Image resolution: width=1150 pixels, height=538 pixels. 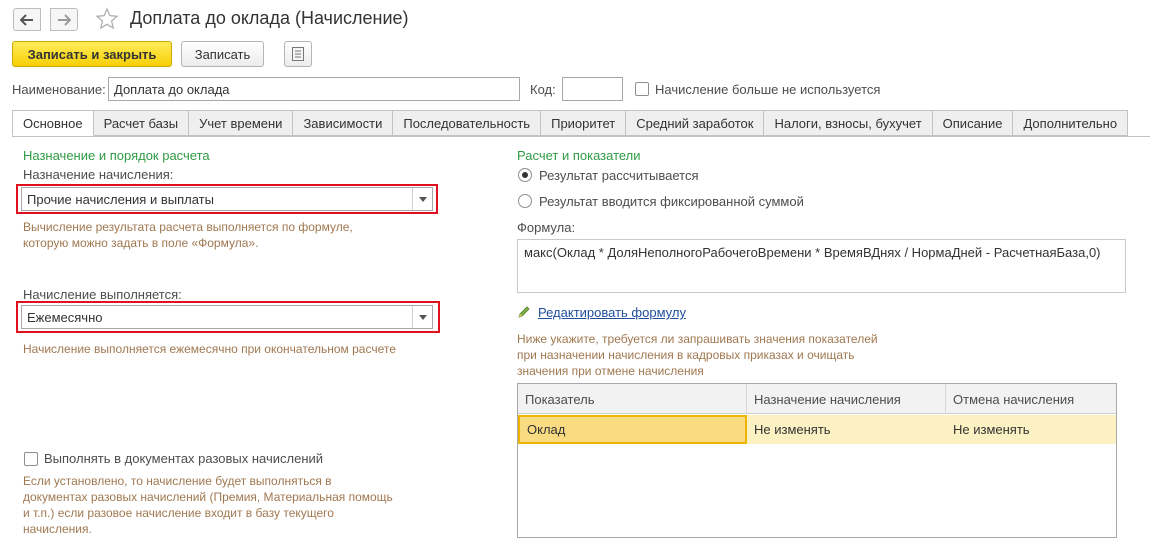 I want to click on tab-divider, so click(x=581, y=136).